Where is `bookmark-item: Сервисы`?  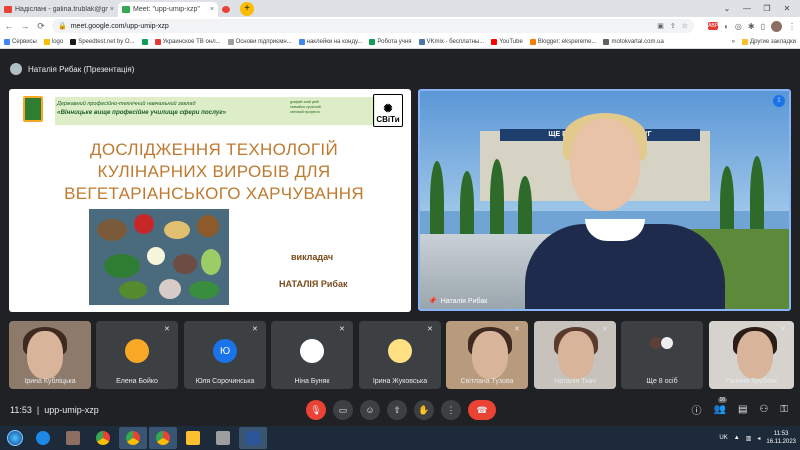
bookmark-item: Сервисы is located at coordinates (20, 41).